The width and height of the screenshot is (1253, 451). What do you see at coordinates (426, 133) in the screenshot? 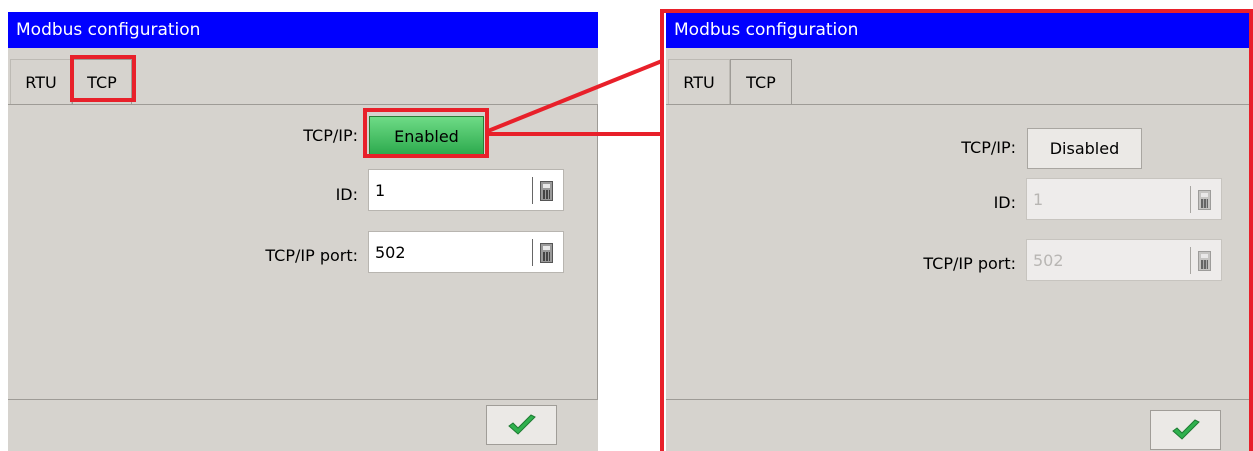
I see `enabled-button-highlight` at bounding box center [426, 133].